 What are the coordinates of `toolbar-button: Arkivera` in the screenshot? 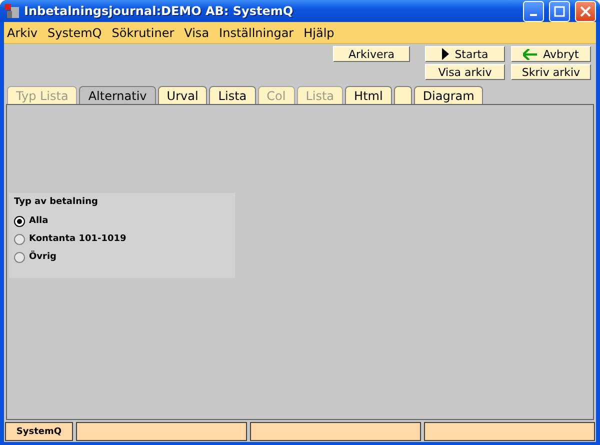 It's located at (371, 54).